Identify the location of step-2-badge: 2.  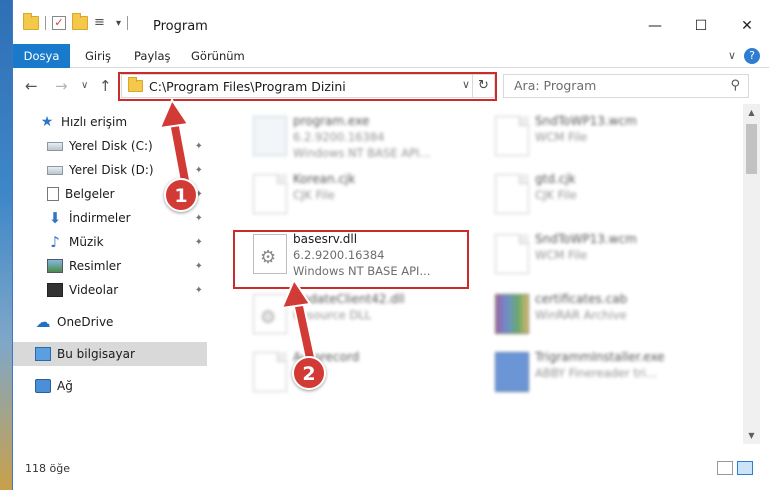
(309, 373).